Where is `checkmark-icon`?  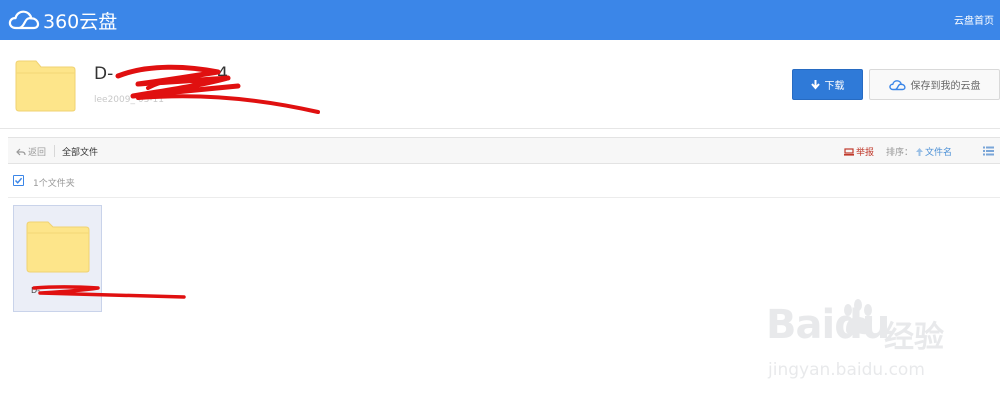 checkmark-icon is located at coordinates (18, 180).